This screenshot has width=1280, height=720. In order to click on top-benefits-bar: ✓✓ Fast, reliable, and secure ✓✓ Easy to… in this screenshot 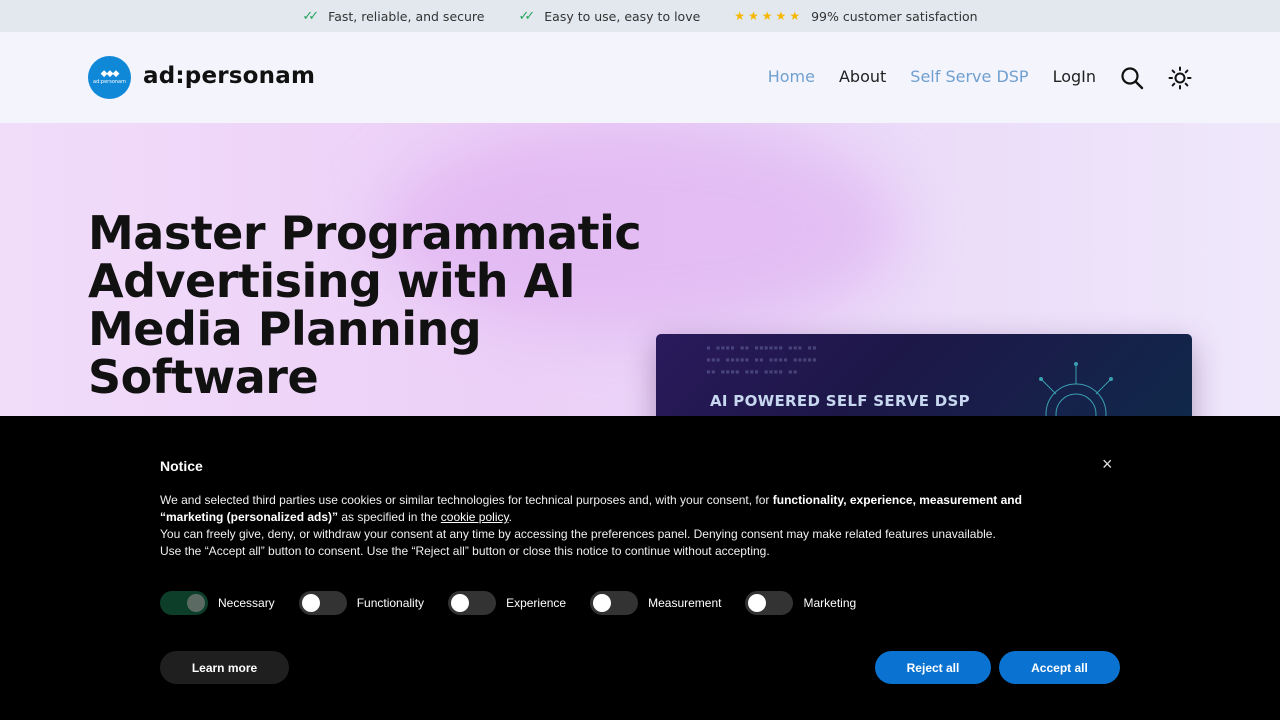, I will do `click(640, 16)`.